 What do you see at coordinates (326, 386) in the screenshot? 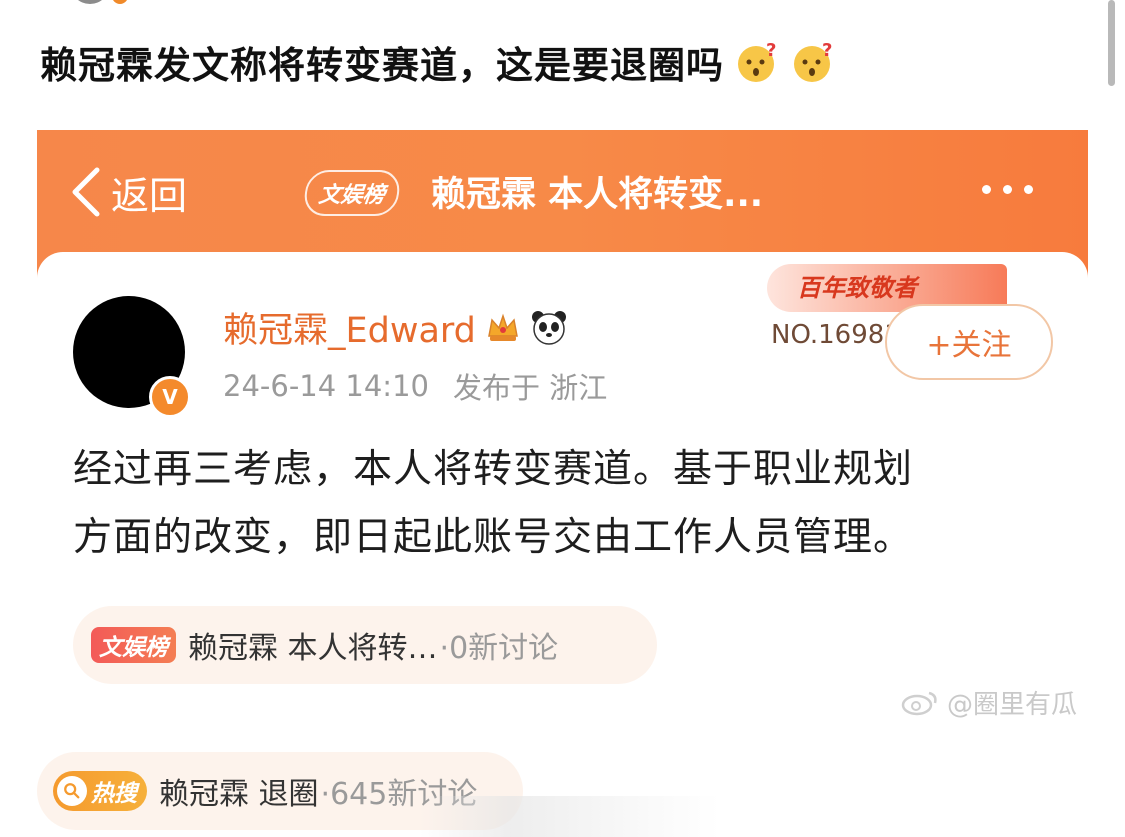
I see `post-date: 24-6-14 14:10` at bounding box center [326, 386].